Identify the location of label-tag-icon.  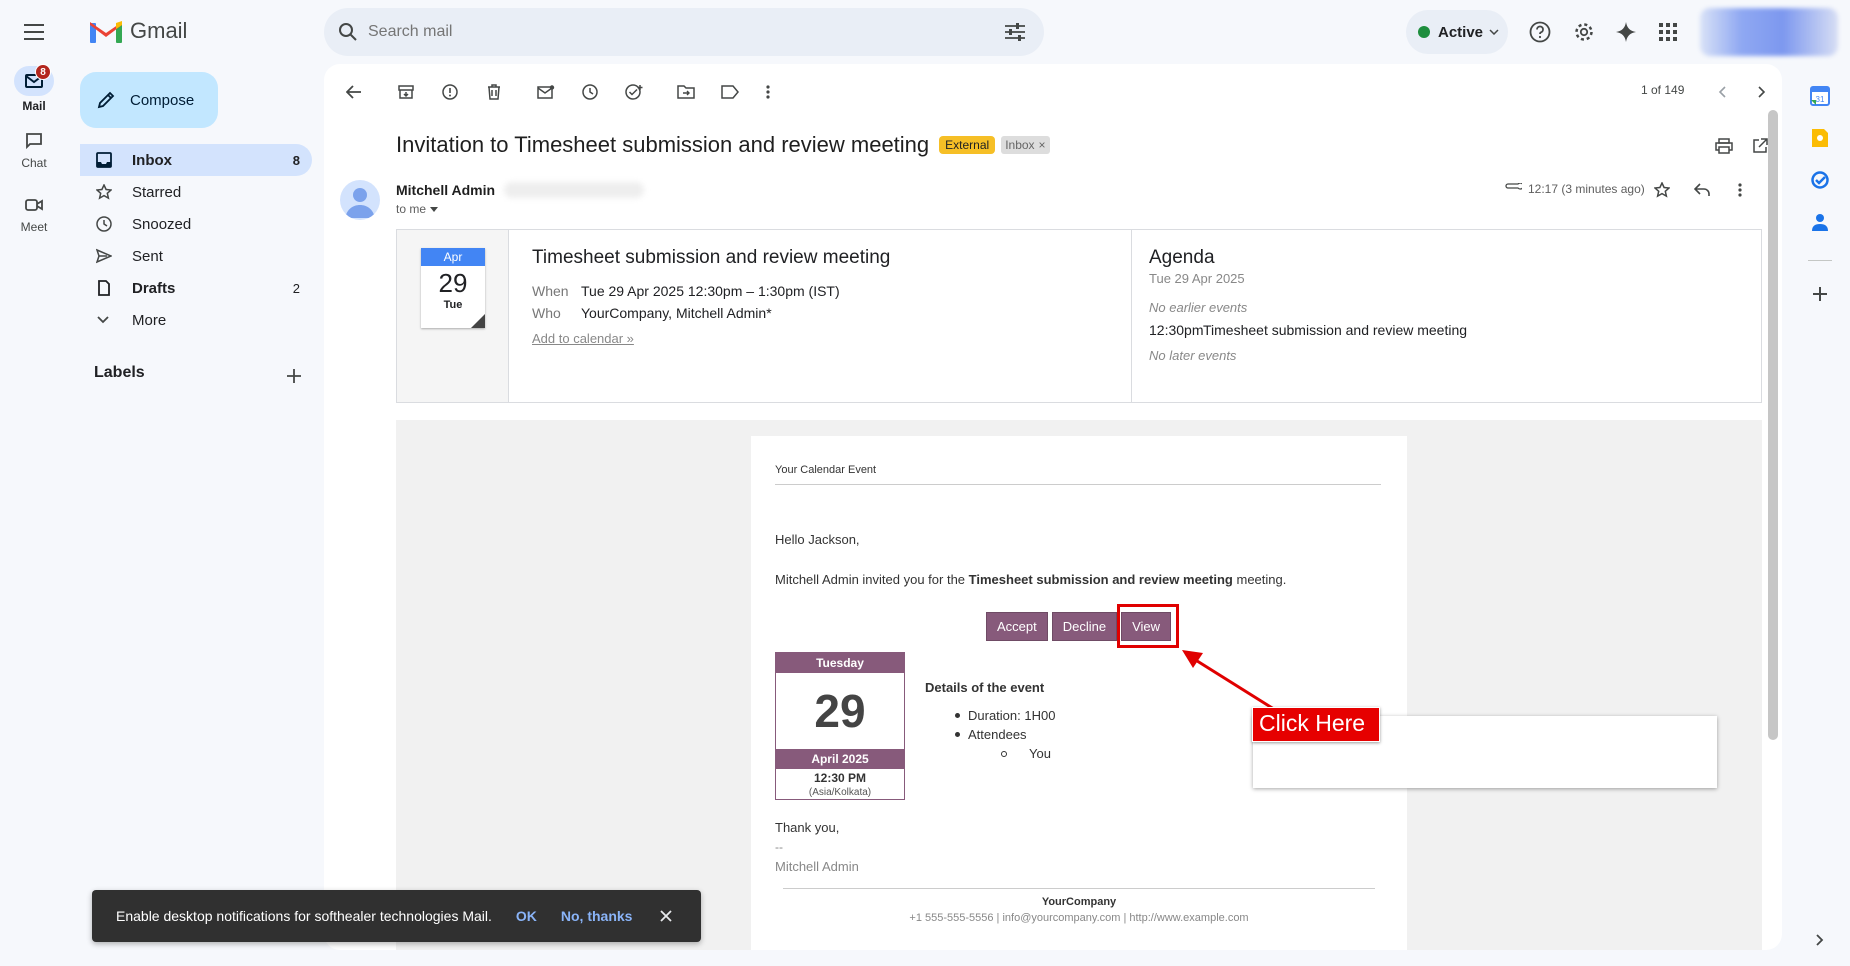
(730, 92).